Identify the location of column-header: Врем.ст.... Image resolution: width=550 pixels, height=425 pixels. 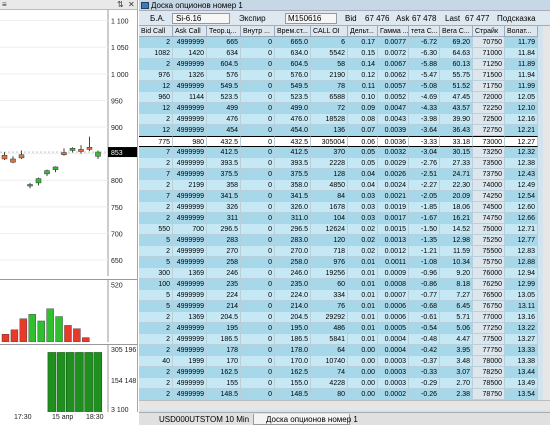
(293, 31).